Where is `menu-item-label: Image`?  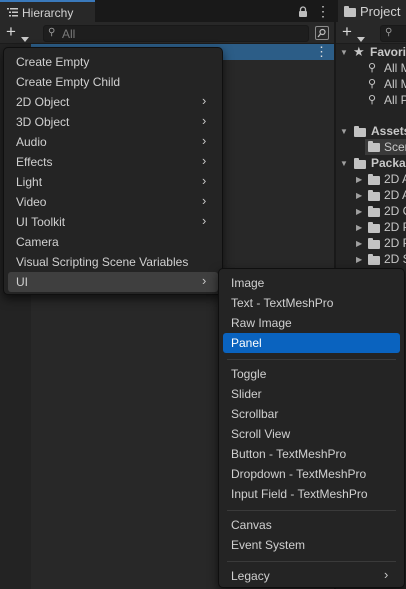 menu-item-label: Image is located at coordinates (248, 283).